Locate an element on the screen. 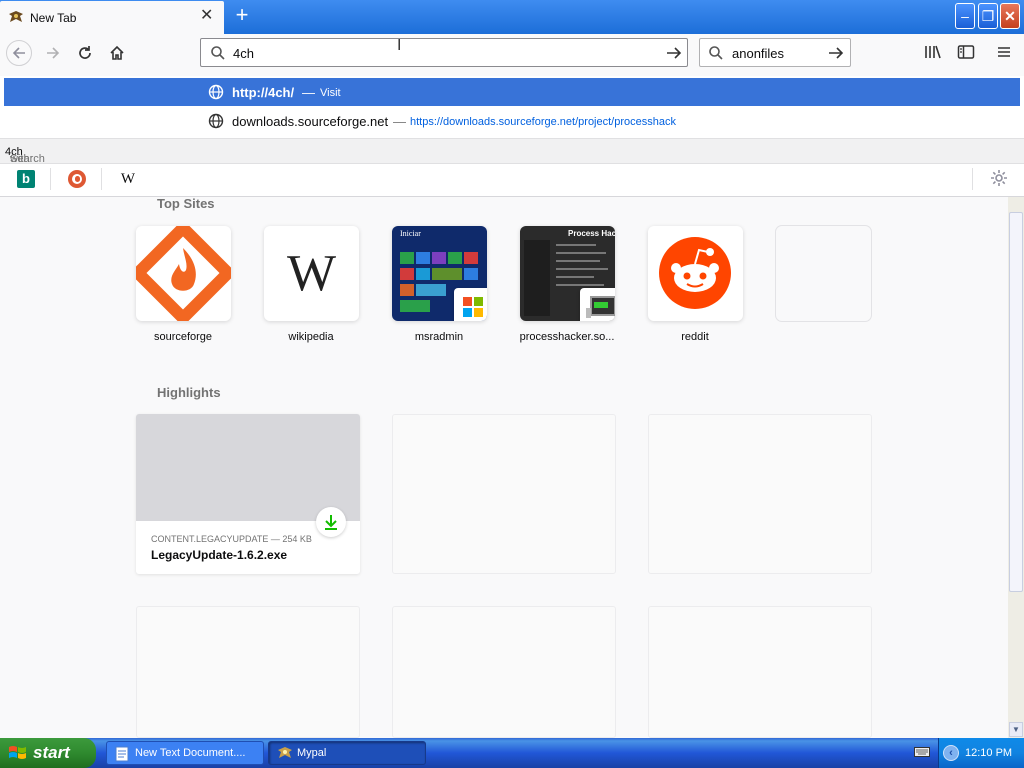 This screenshot has width=1024, height=768. library-icon is located at coordinates (933, 52).